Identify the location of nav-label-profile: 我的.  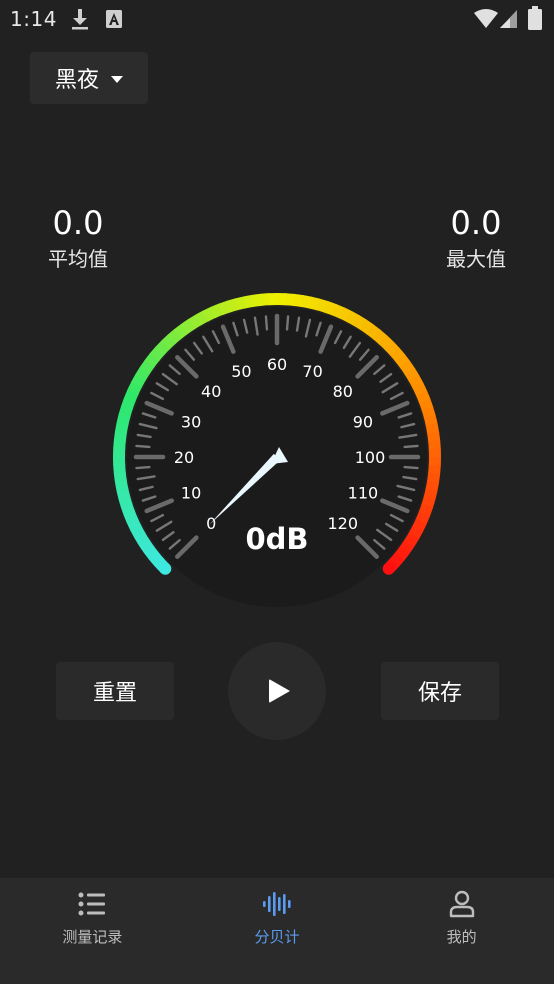
(461, 937).